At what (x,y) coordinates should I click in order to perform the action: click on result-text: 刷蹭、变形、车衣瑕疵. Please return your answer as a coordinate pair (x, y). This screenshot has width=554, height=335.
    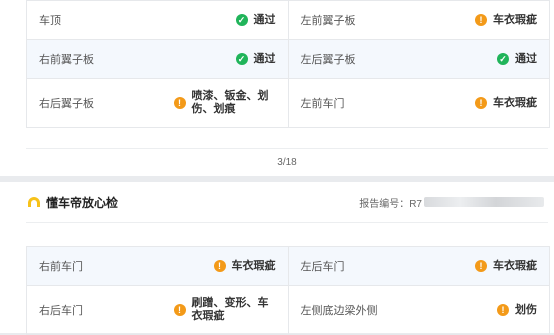
    Looking at the image, I should click on (230, 309).